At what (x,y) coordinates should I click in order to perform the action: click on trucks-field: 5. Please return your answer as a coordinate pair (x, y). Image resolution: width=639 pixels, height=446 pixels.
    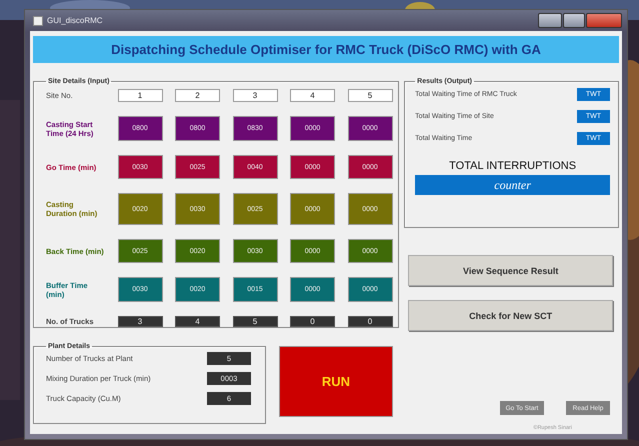
    Looking at the image, I should click on (255, 321).